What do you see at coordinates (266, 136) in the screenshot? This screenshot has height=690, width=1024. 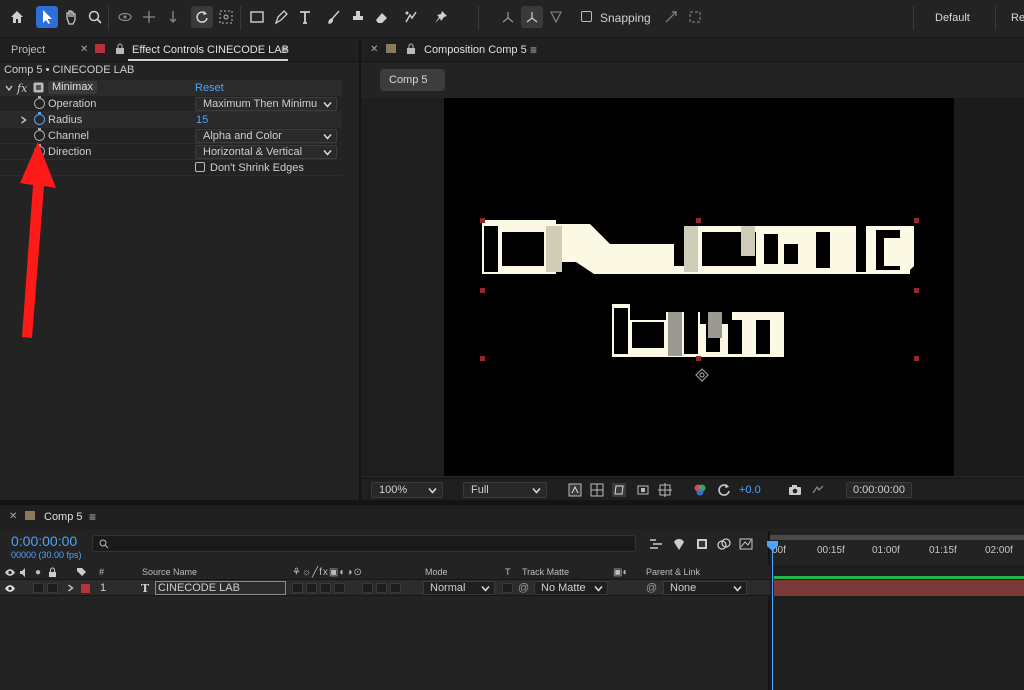 I see `channel-dropdown: Alpha and Color` at bounding box center [266, 136].